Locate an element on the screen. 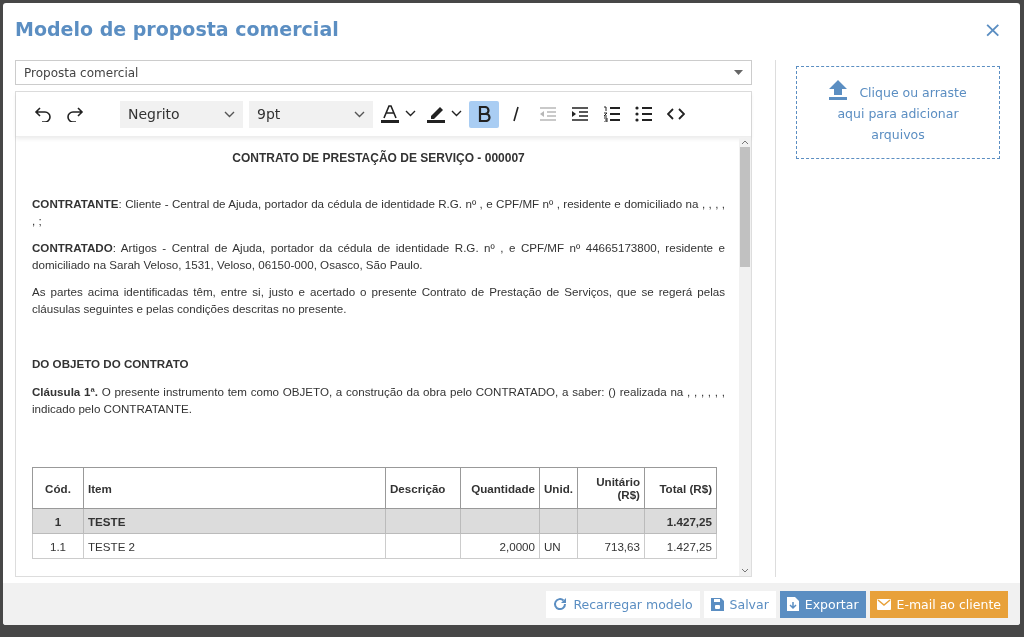 This screenshot has height=637, width=1024. document-title: CONTRATO DE PRESTAÇÃO DE SERVIÇO - 000007 is located at coordinates (378, 158).